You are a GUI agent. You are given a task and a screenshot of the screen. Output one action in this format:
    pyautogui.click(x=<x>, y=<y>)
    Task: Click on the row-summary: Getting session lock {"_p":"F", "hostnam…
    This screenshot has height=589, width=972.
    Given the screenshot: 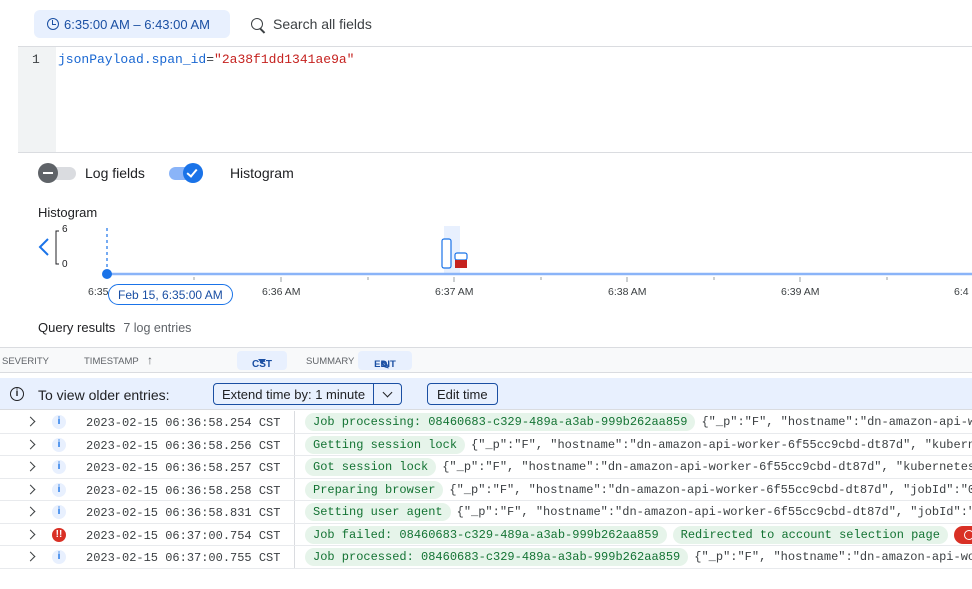 What is the action you would take?
    pyautogui.click(x=633, y=444)
    